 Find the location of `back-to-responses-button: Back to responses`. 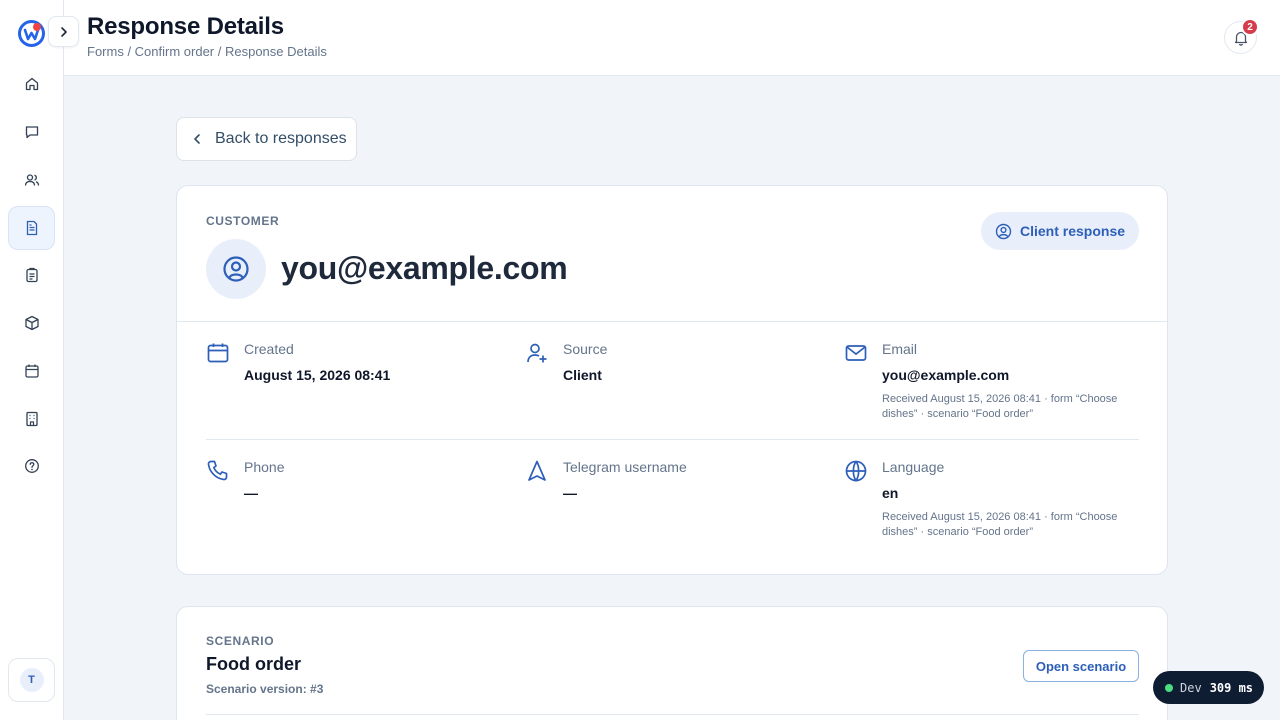

back-to-responses-button: Back to responses is located at coordinates (266, 139).